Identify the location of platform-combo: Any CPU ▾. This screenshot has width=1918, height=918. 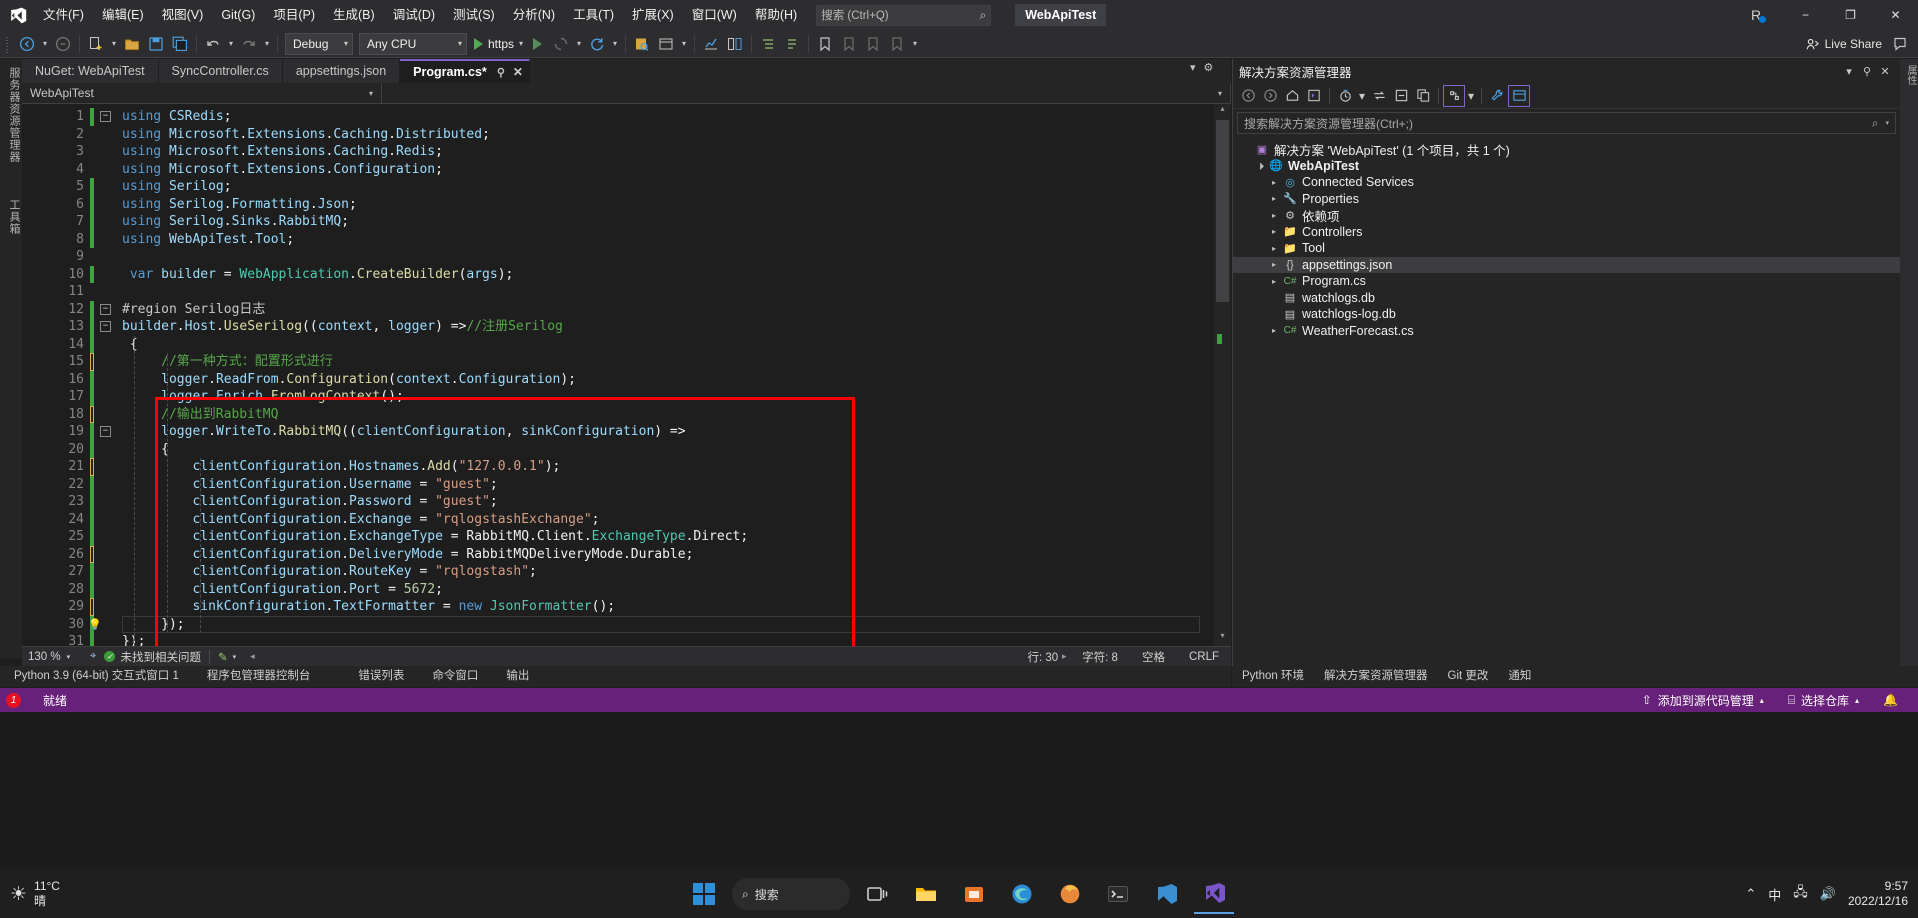
(413, 43).